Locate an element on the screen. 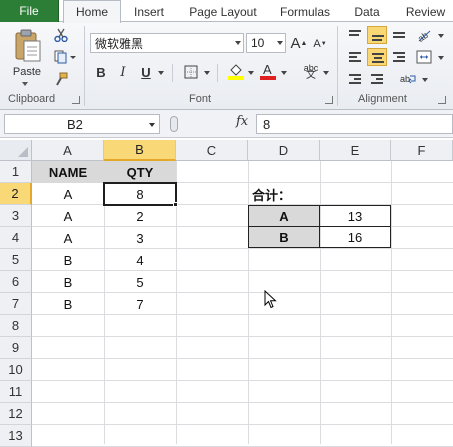 This screenshot has height=447, width=453. phonetic-guide-button: abc 文 is located at coordinates (311, 72).